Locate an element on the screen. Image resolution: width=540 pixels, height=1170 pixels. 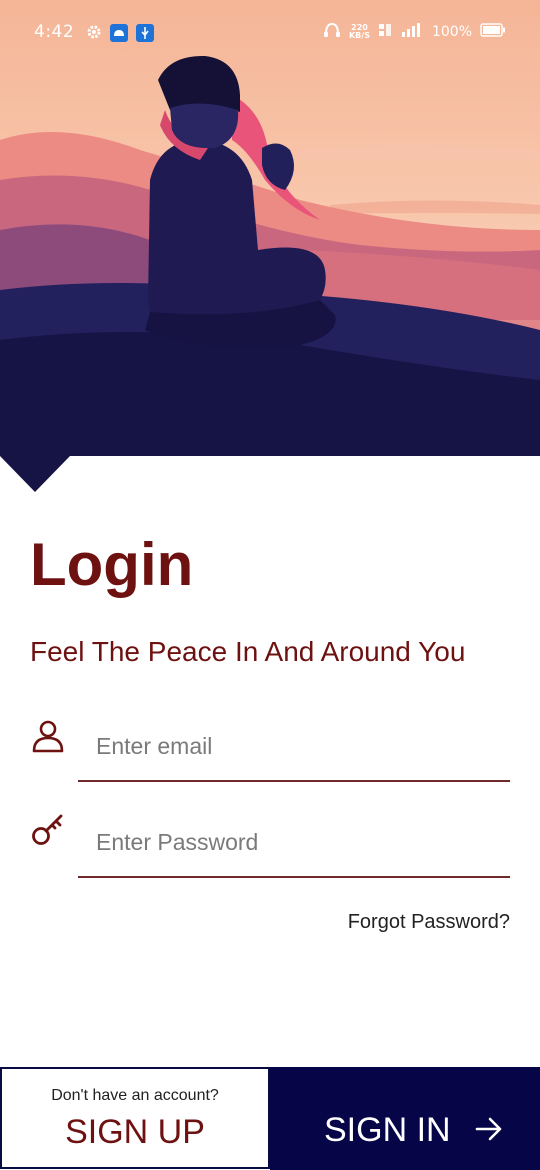
net-speed-unit: KB/S is located at coordinates (359, 35).